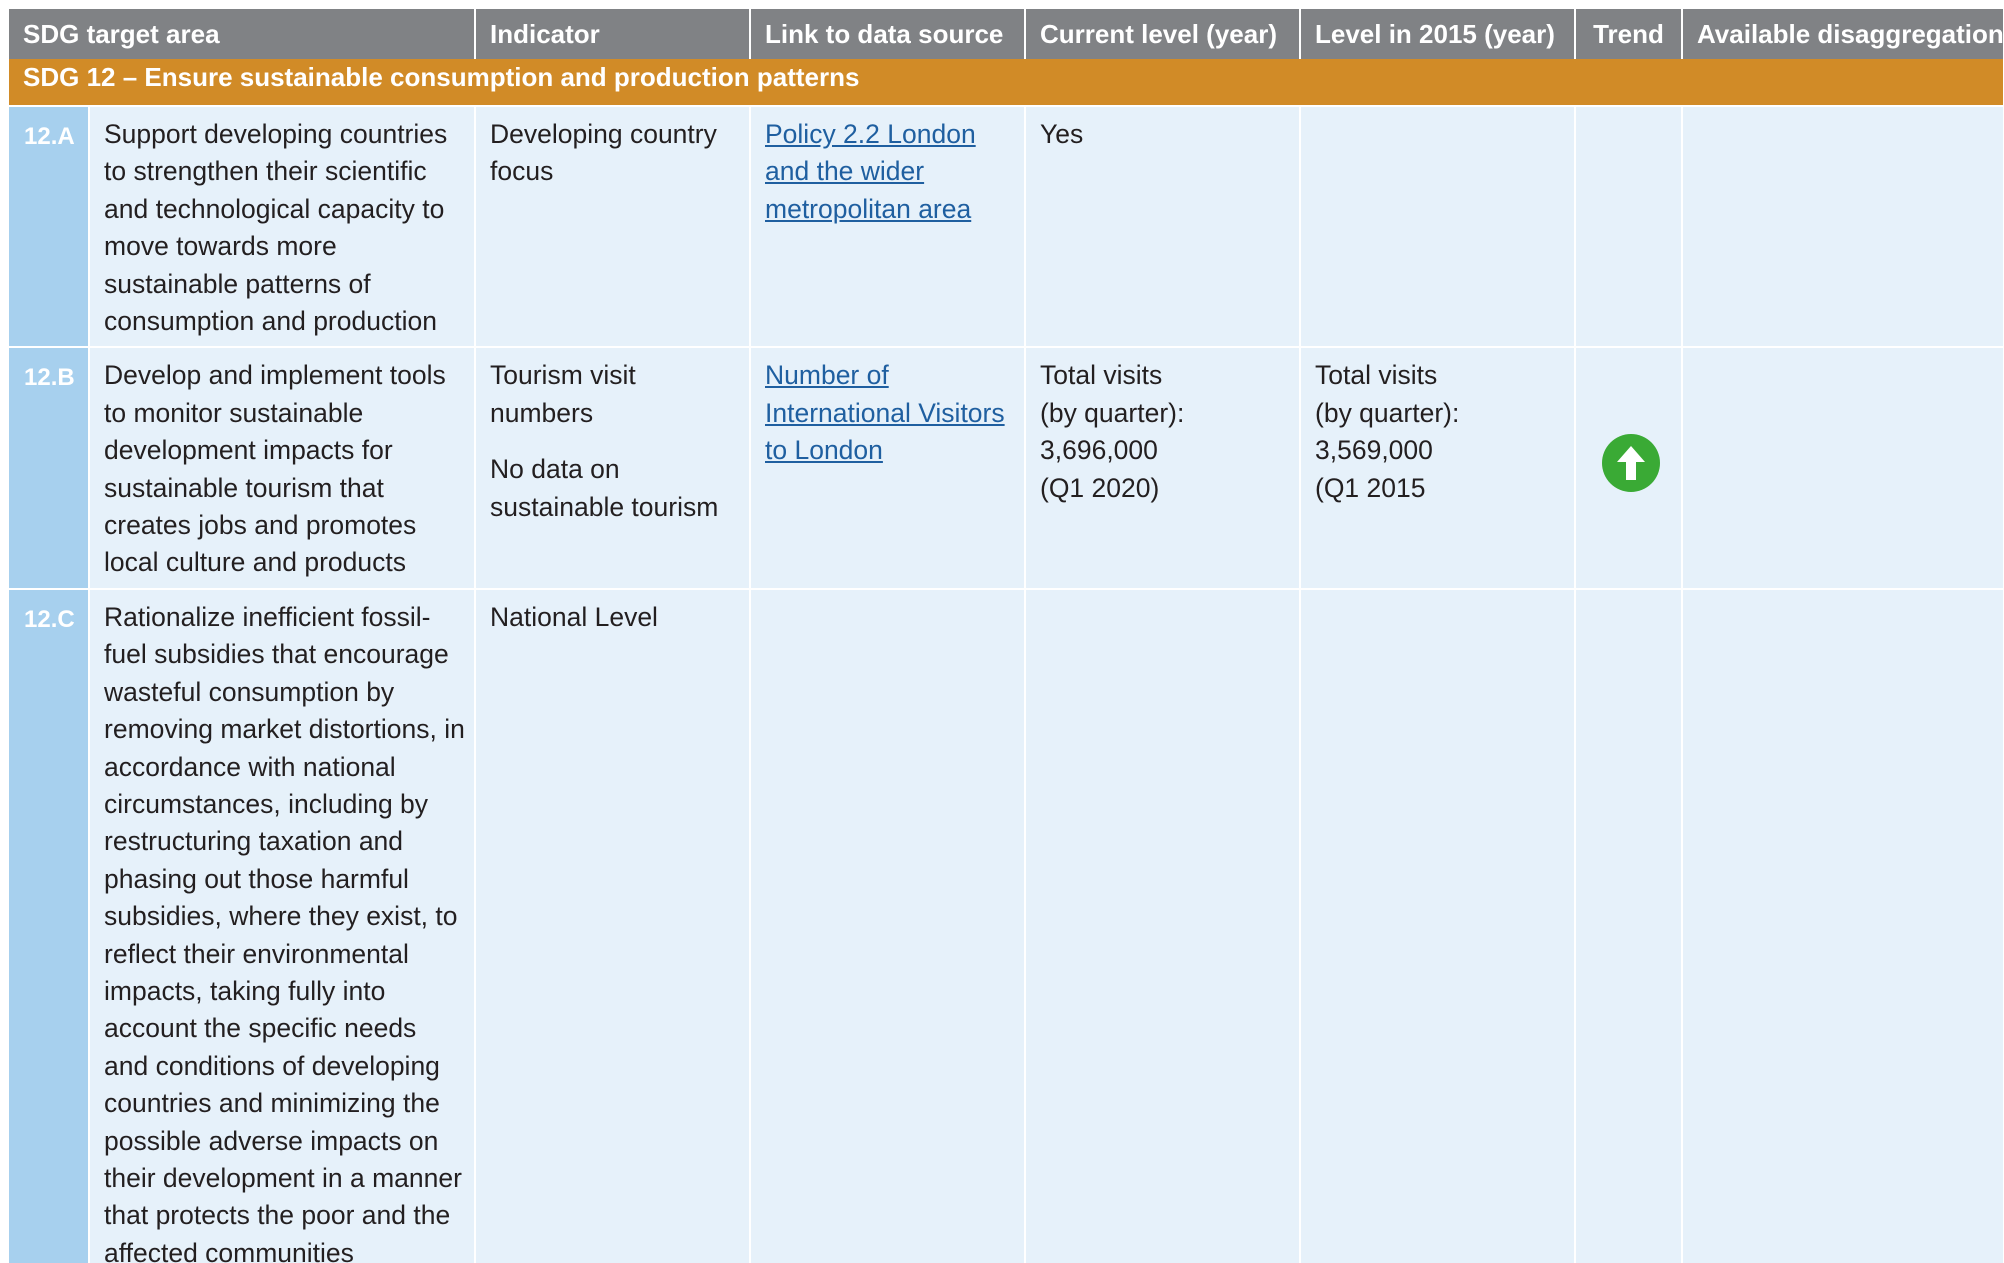  I want to click on header-current-level: Current level (year), so click(1163, 34).